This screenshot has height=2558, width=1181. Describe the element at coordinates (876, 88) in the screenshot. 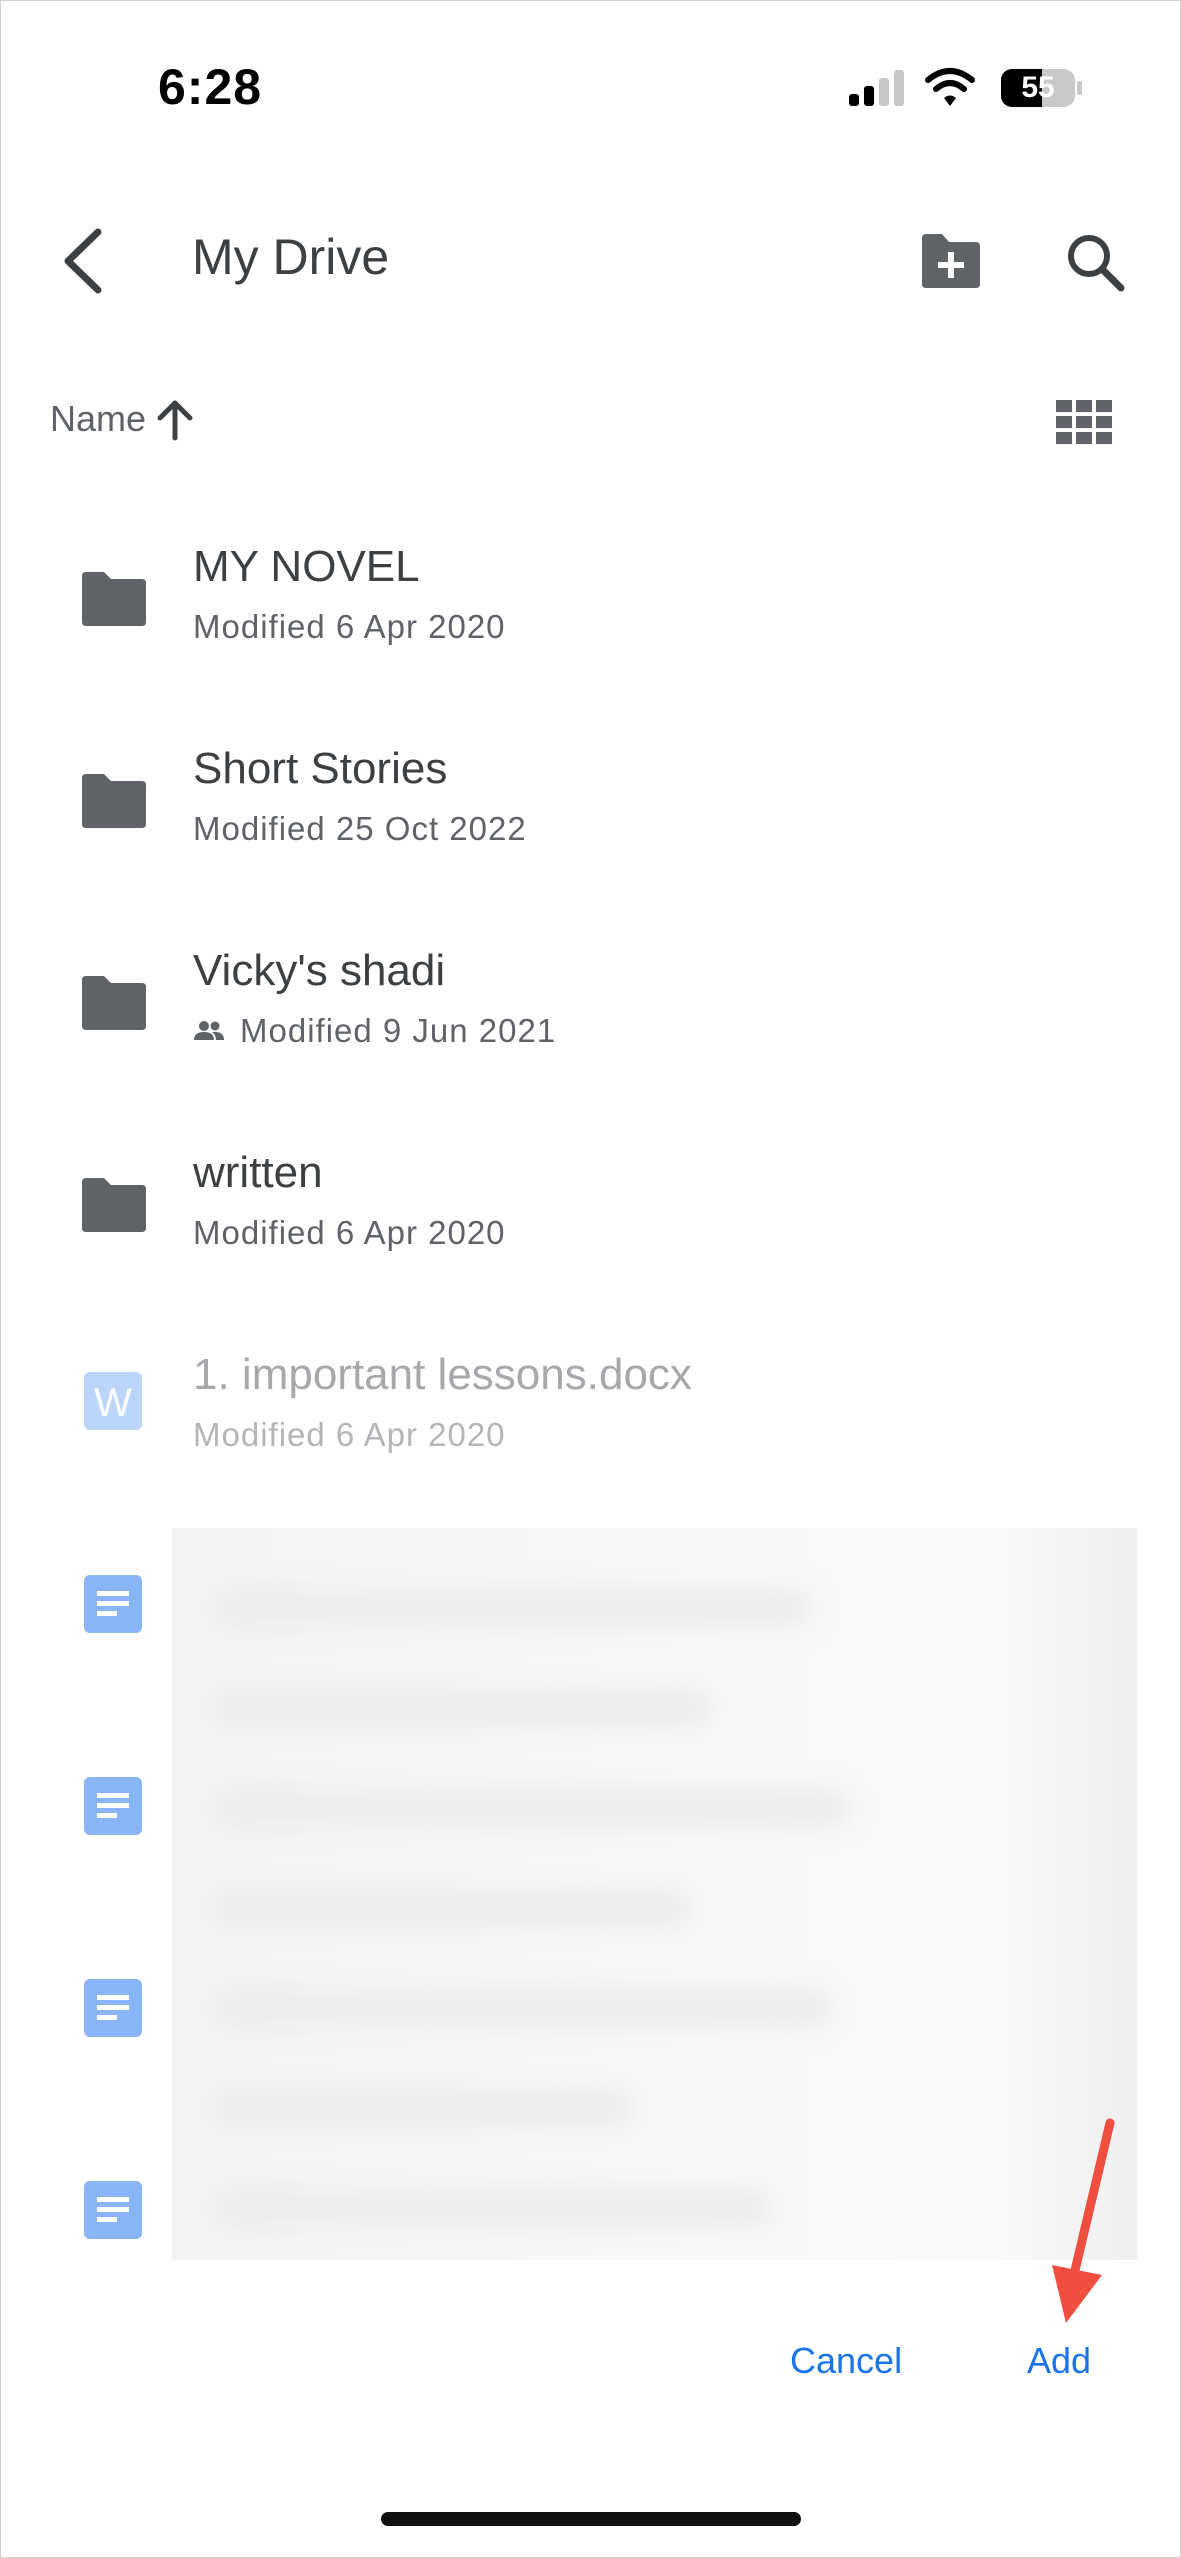

I see `signal-icon` at that location.